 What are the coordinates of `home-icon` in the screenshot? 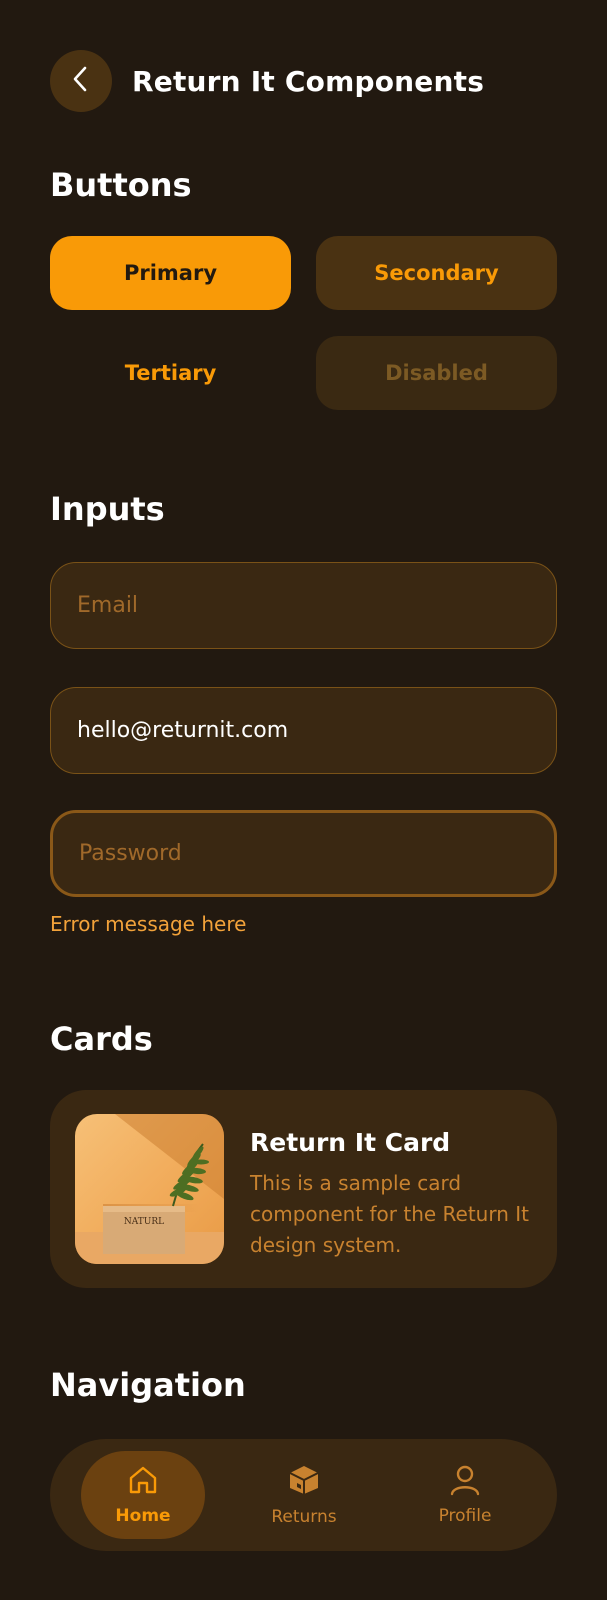 It's located at (143, 1482).